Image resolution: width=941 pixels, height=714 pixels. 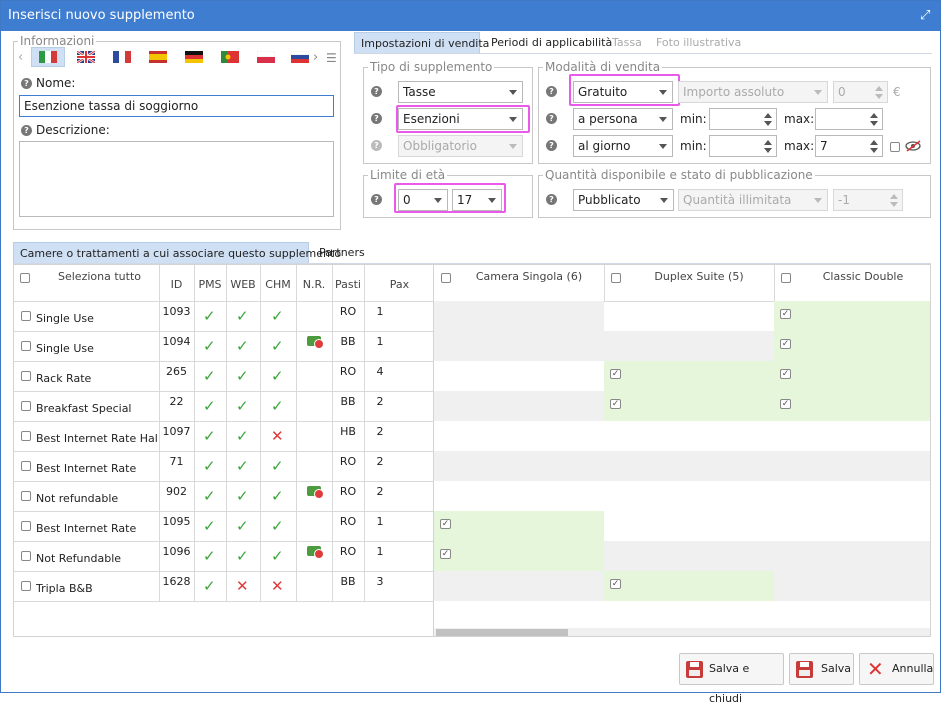 What do you see at coordinates (25, 278) in the screenshot?
I see `select-all-checkbox` at bounding box center [25, 278].